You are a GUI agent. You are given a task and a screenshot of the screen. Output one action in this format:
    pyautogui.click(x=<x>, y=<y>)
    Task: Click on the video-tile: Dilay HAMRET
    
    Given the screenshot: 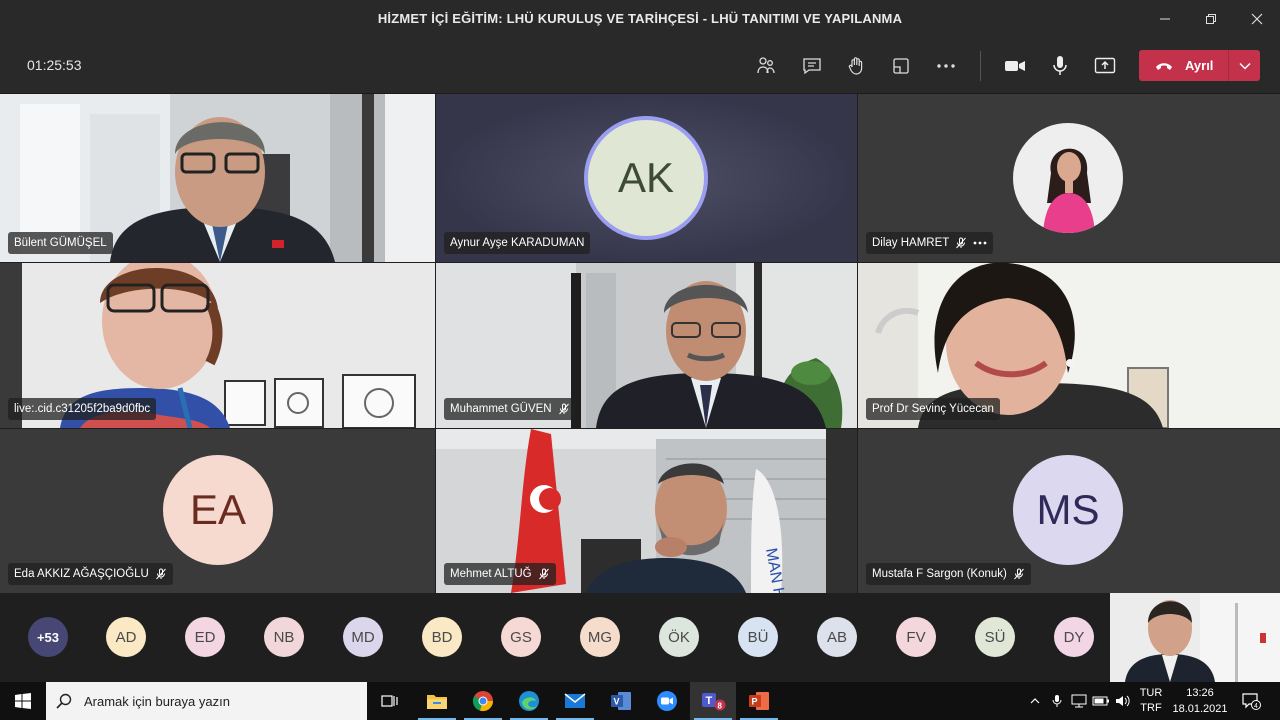 What is the action you would take?
    pyautogui.click(x=1069, y=178)
    